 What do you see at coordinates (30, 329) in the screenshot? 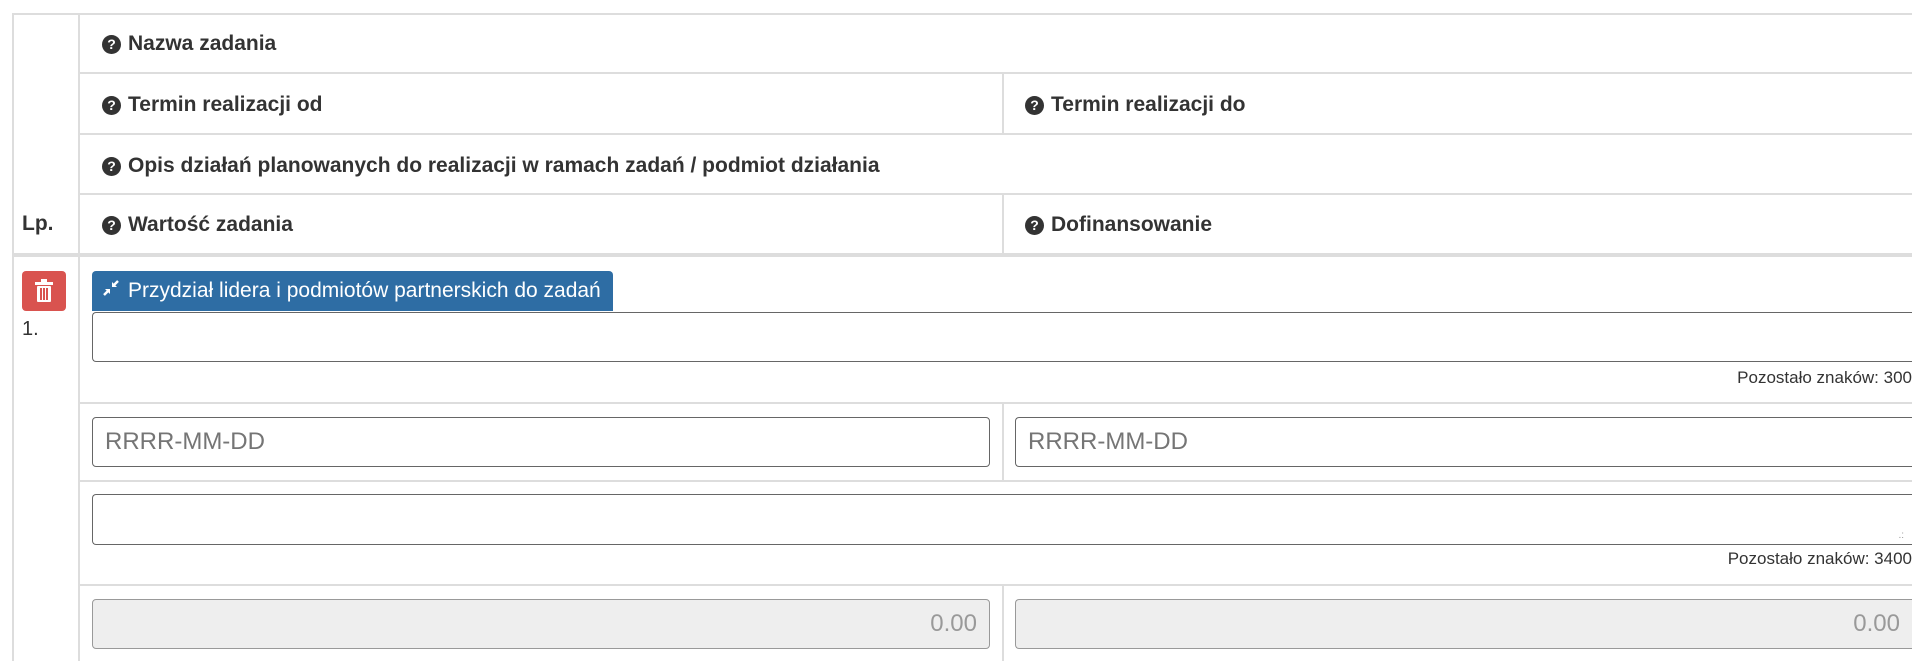
I see `row-number: 1.` at bounding box center [30, 329].